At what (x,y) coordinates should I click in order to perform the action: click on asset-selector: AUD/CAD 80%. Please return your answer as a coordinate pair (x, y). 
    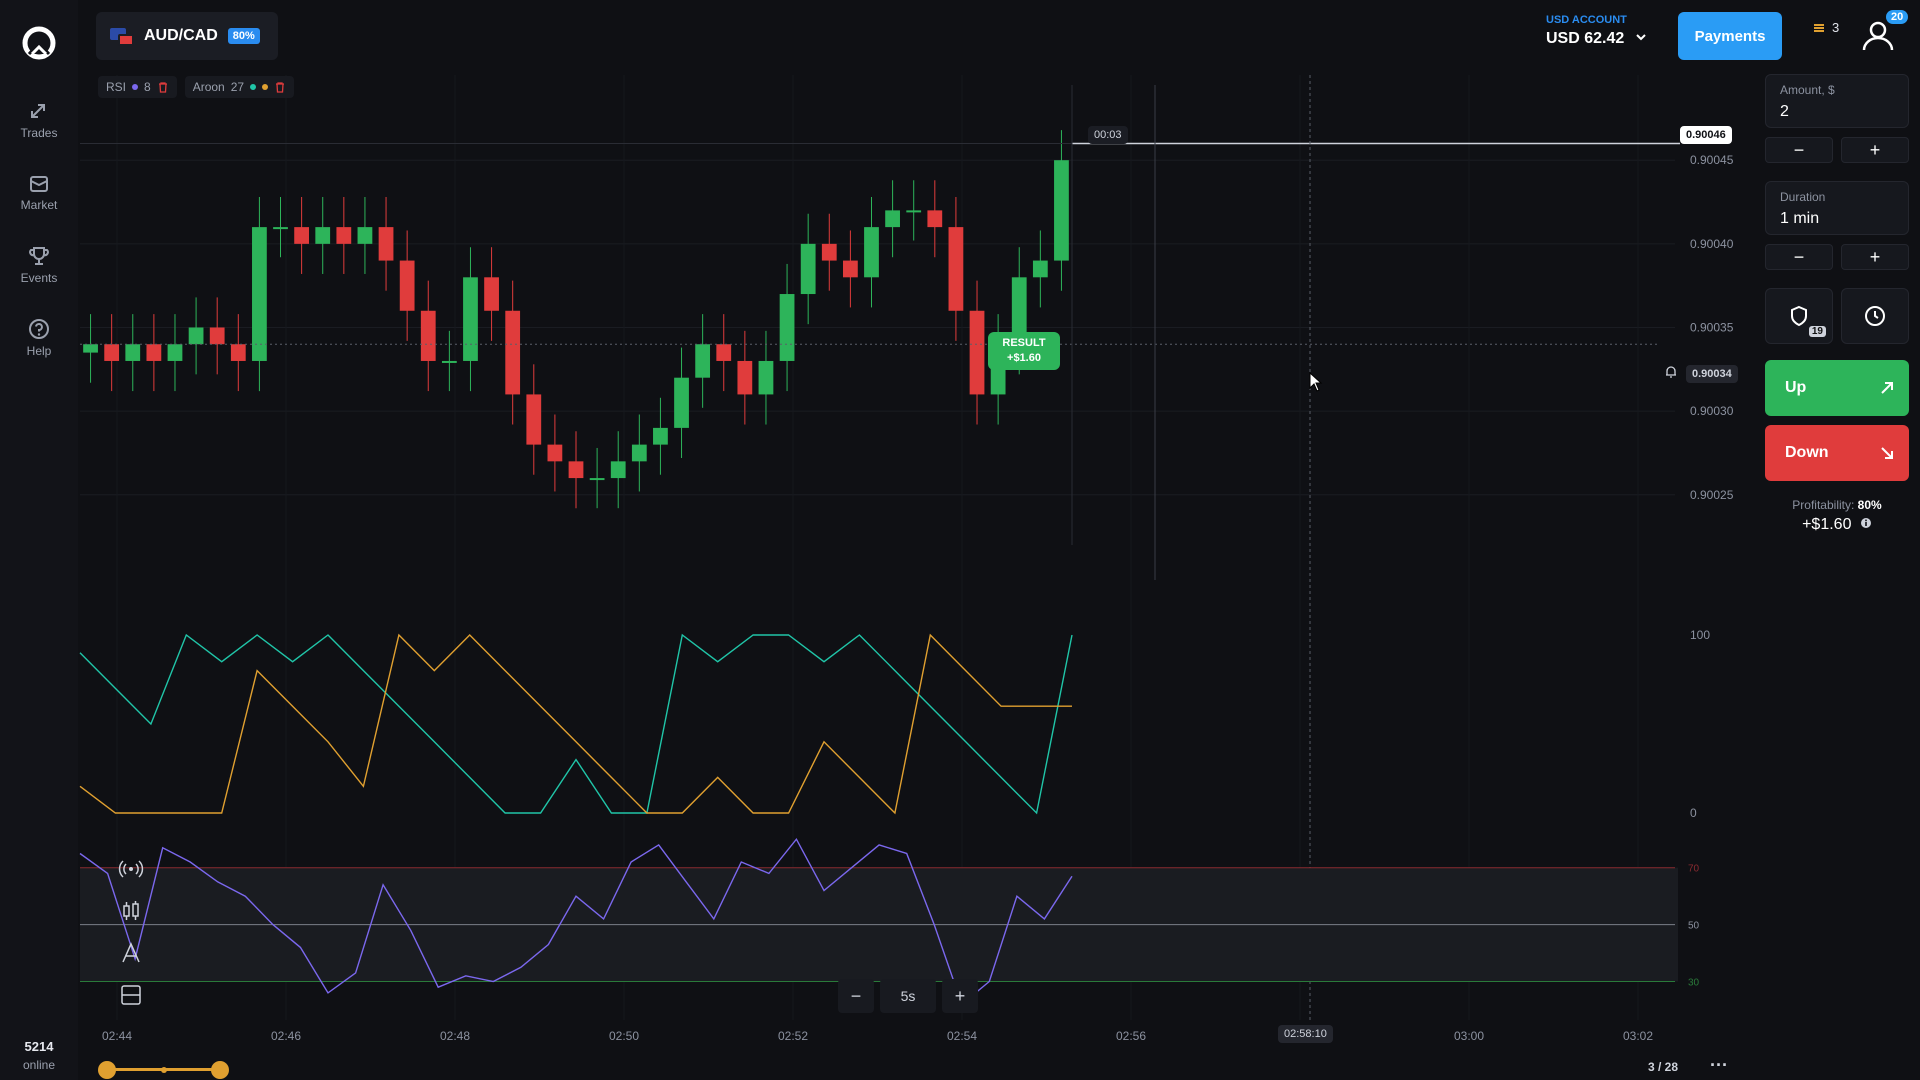
    Looking at the image, I should click on (187, 36).